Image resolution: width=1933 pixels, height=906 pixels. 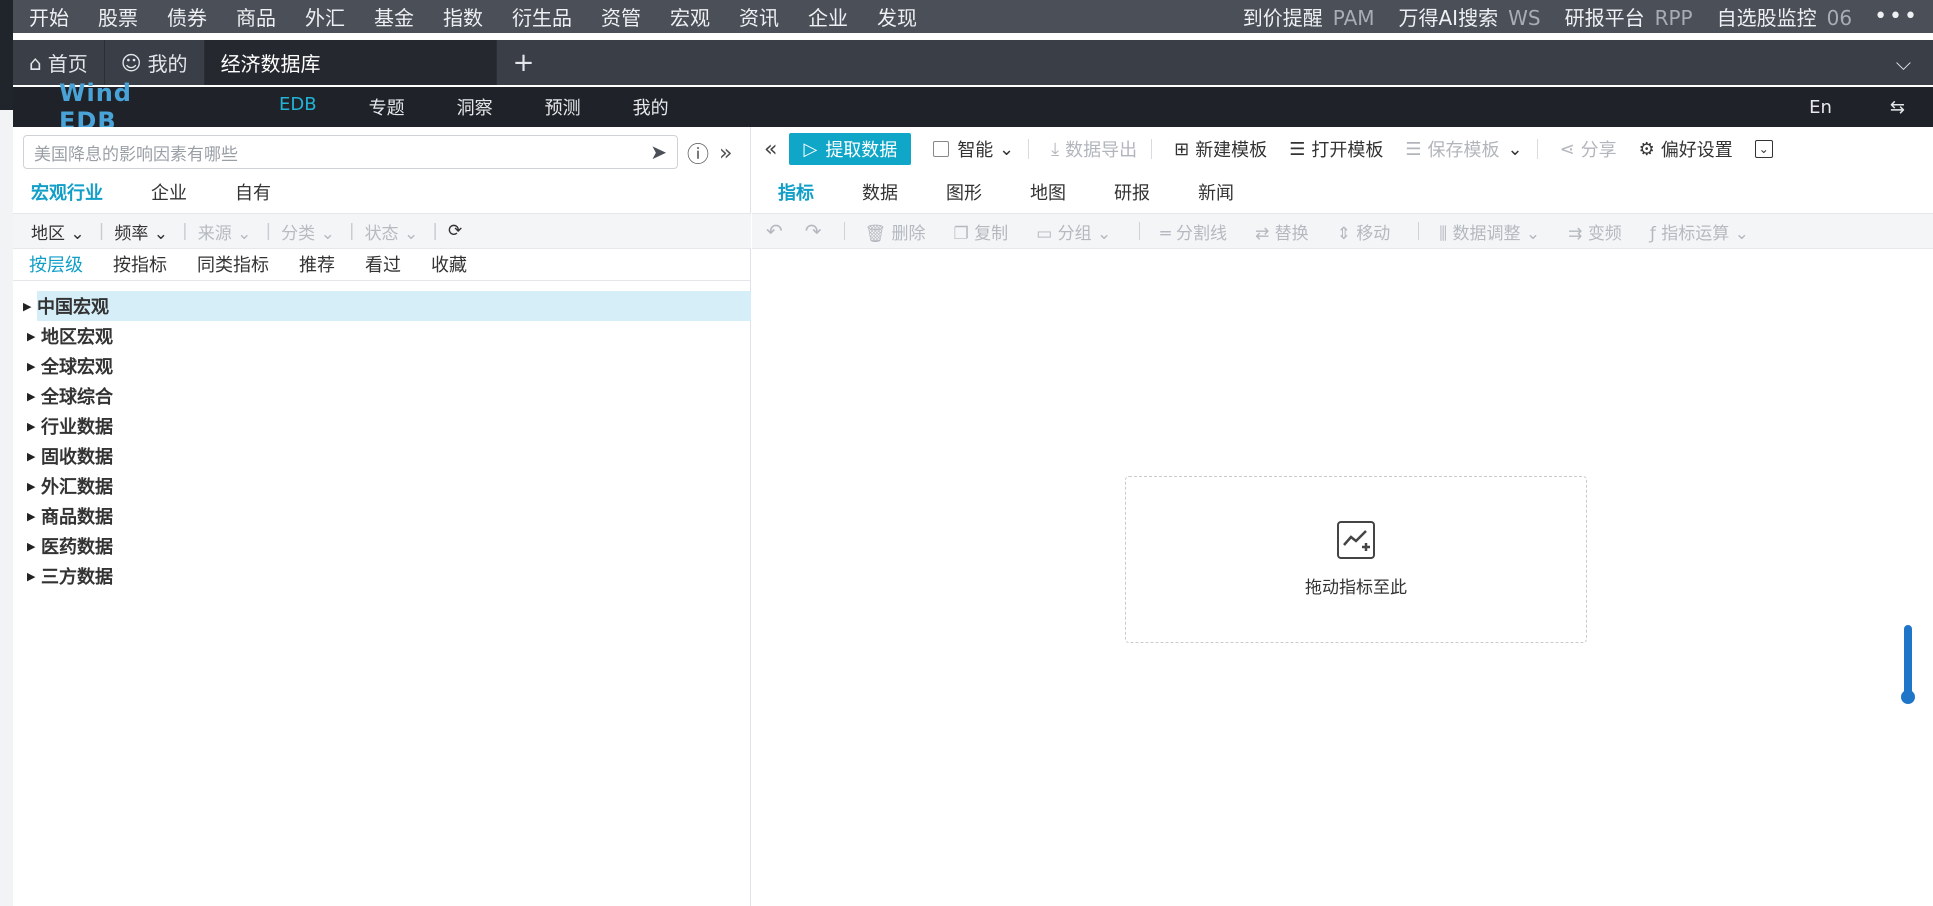 What do you see at coordinates (981, 231) in the screenshot?
I see `copy-button: ❐ 复制` at bounding box center [981, 231].